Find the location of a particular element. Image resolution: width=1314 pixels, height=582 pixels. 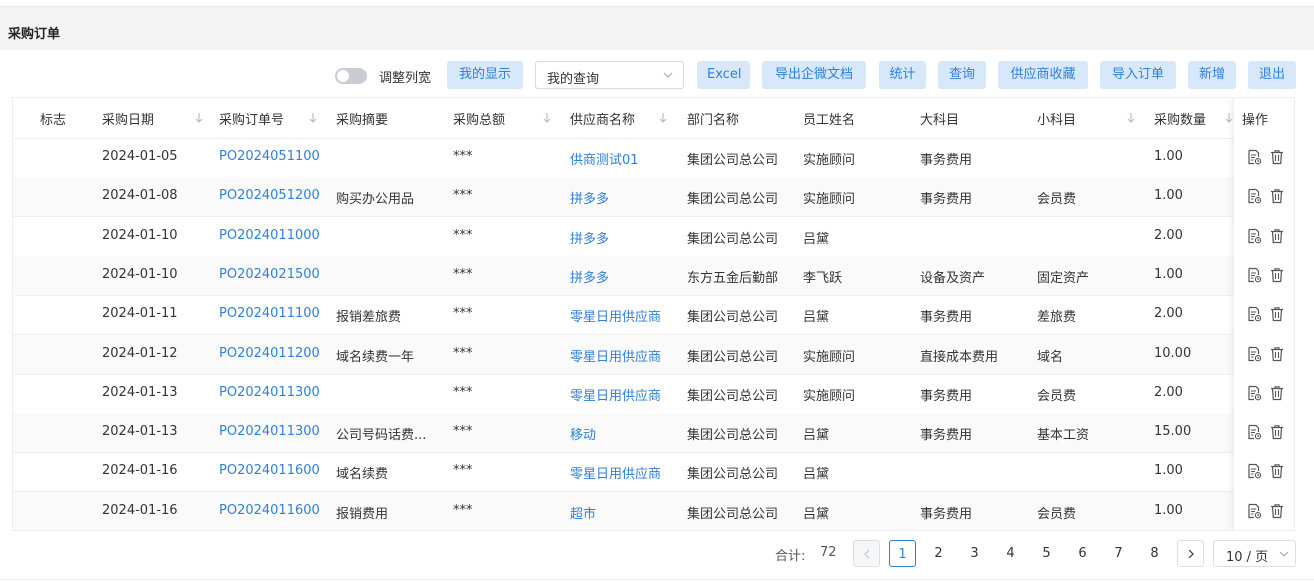

column-header-operation: 操作 is located at coordinates (1255, 120).